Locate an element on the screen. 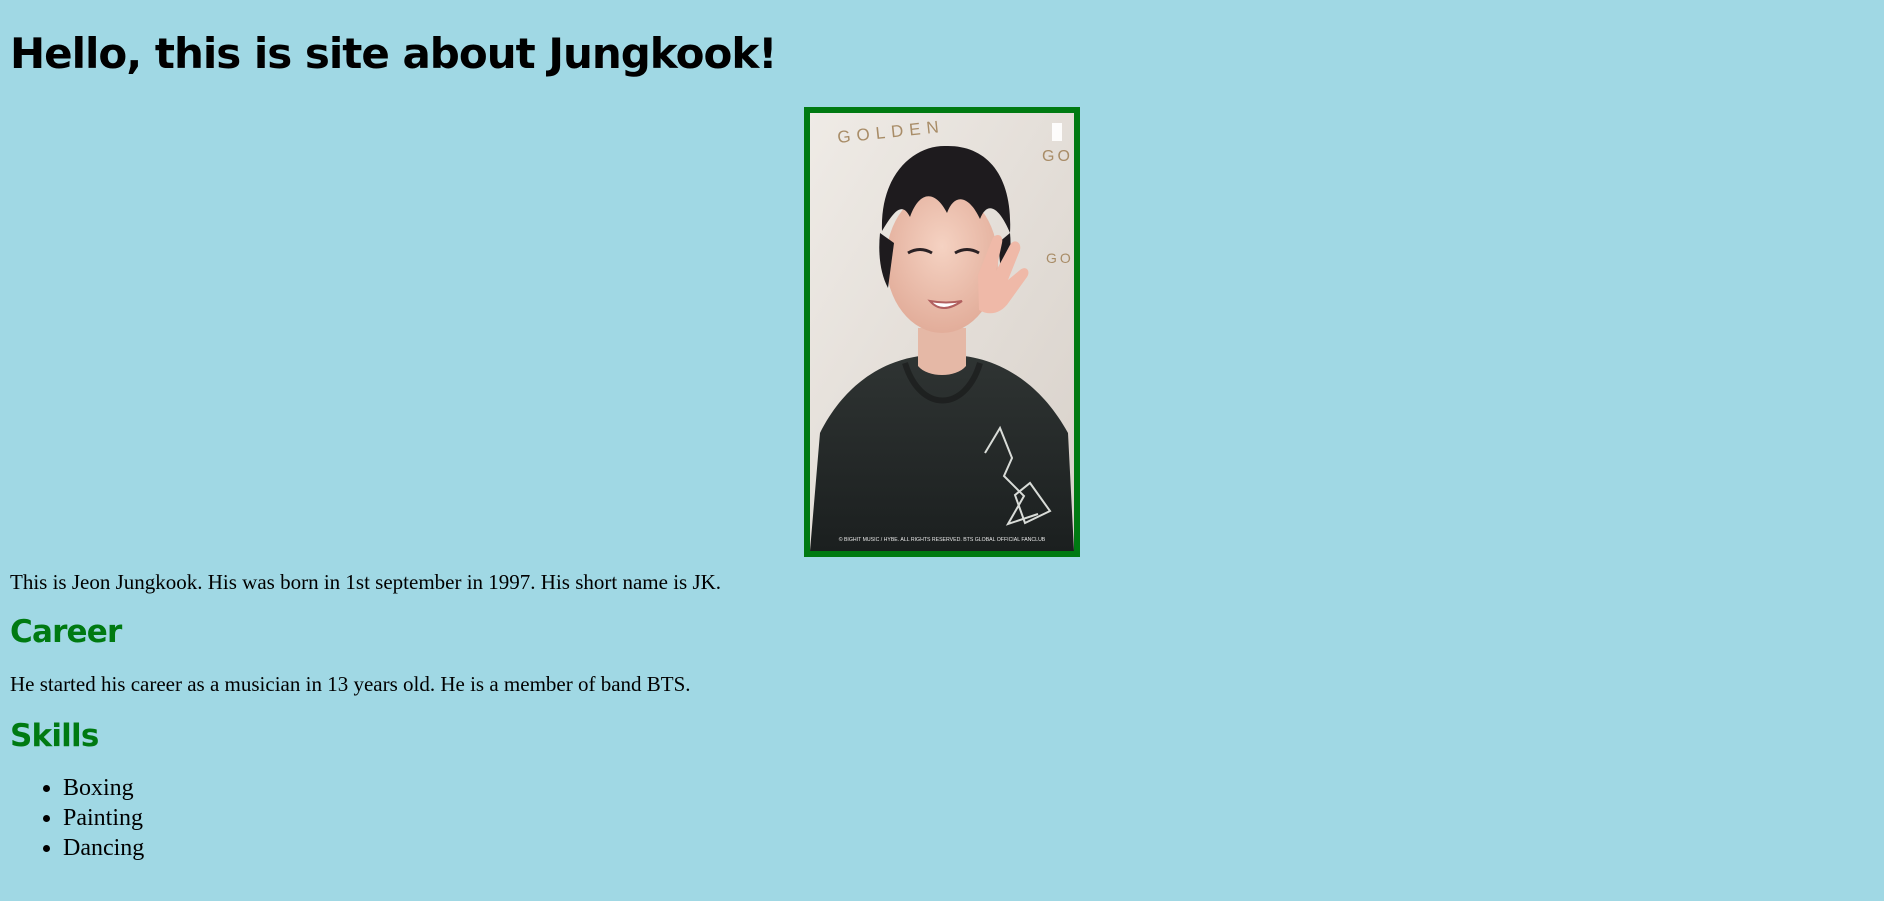 This screenshot has width=1884, height=901. skills-list: Boxing Painting Dancing is located at coordinates (942, 818).